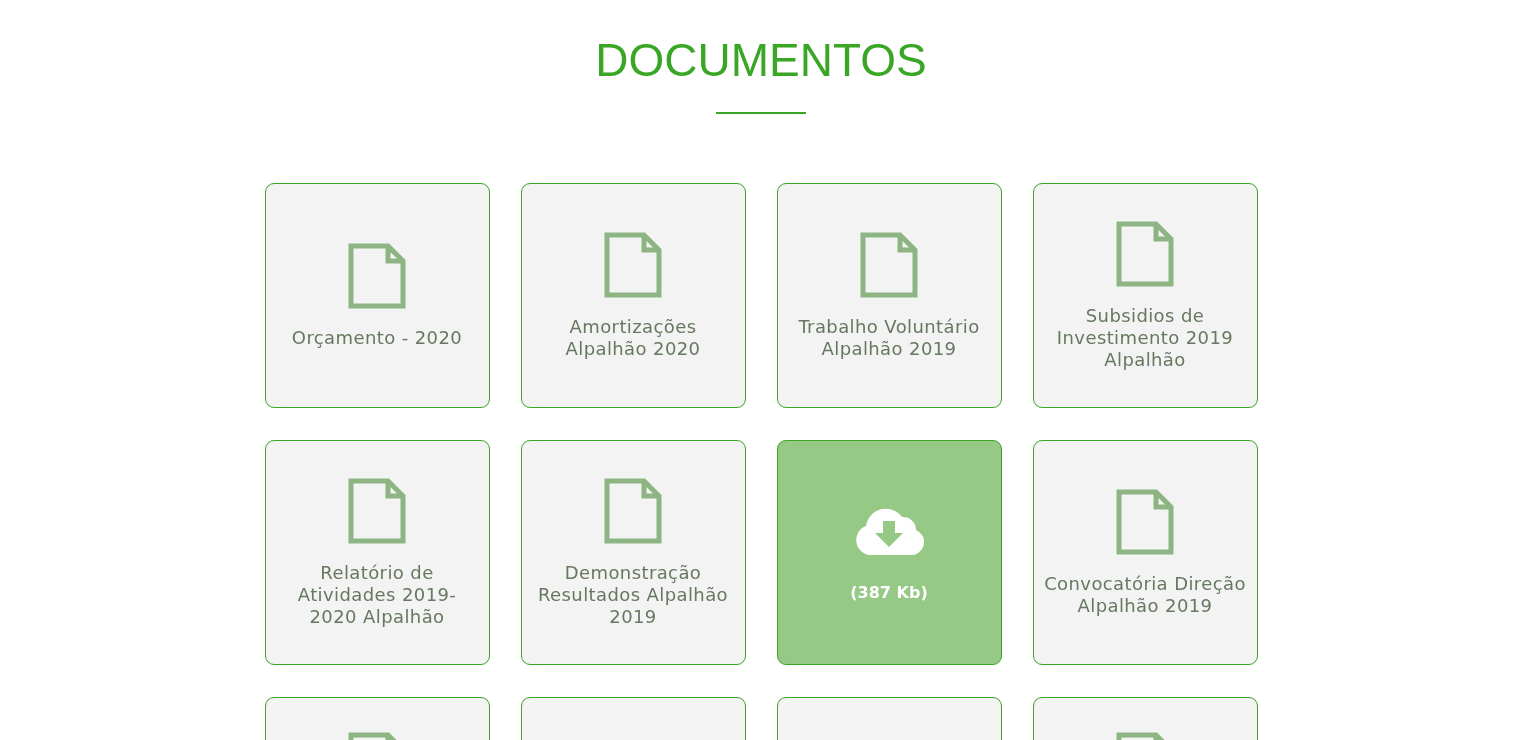 Image resolution: width=1522 pixels, height=740 pixels. What do you see at coordinates (761, 60) in the screenshot?
I see `page-heading: DOCUMENTOS` at bounding box center [761, 60].